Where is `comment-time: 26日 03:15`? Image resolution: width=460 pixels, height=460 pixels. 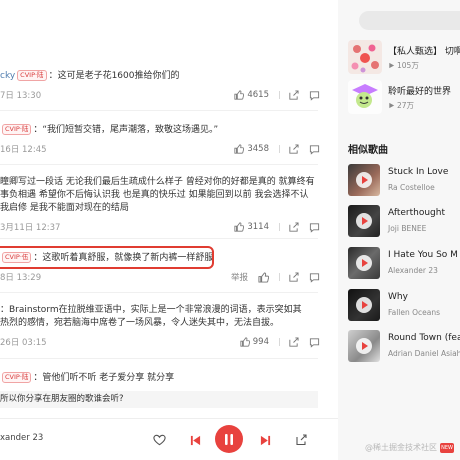
comment-time: 26日 03:15 is located at coordinates (23, 343).